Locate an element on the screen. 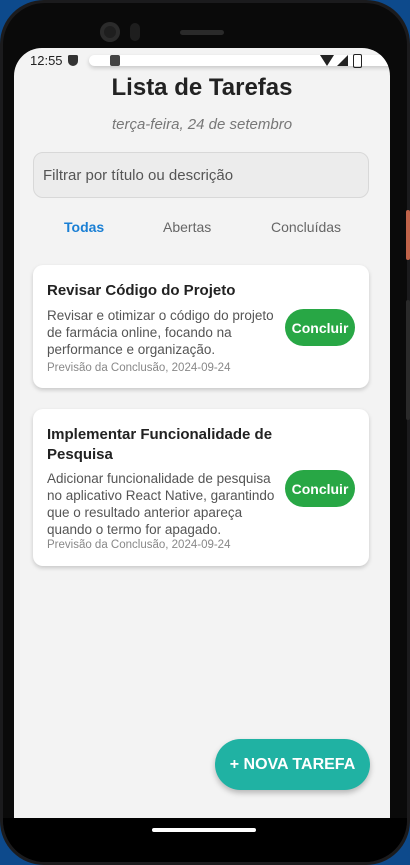 The width and height of the screenshot is (410, 865). sensor-icon is located at coordinates (135, 32).